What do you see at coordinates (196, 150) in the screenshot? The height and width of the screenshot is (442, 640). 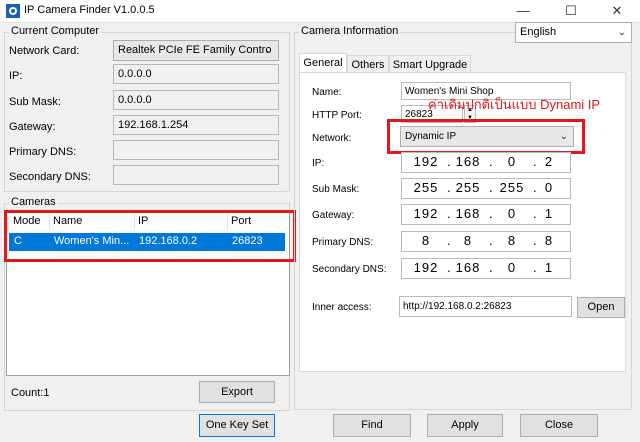 I see `pc-primary-dns-field` at bounding box center [196, 150].